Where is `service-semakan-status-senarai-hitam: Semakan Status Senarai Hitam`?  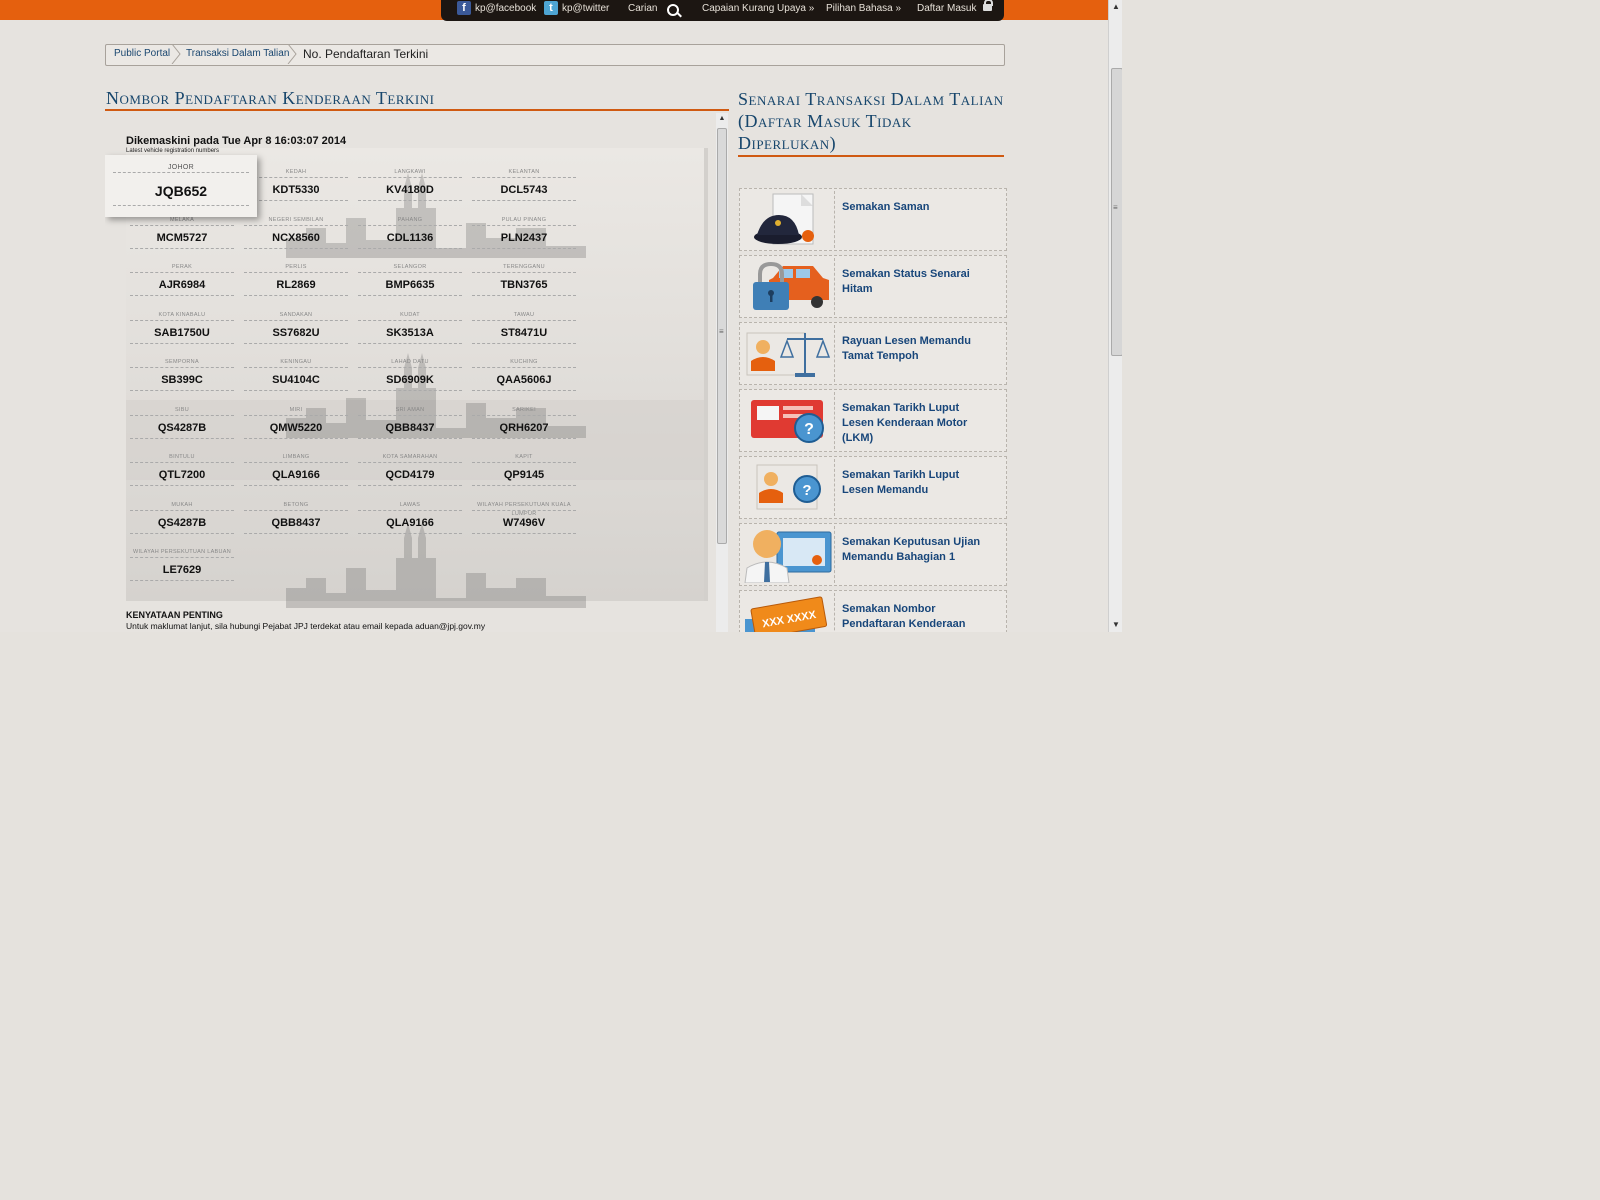
service-semakan-status-senarai-hitam: Semakan Status Senarai Hitam is located at coordinates (873, 286).